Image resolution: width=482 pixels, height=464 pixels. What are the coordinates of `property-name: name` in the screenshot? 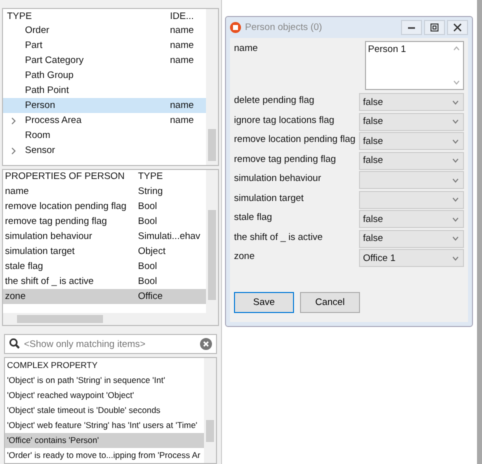 It's located at (17, 191).